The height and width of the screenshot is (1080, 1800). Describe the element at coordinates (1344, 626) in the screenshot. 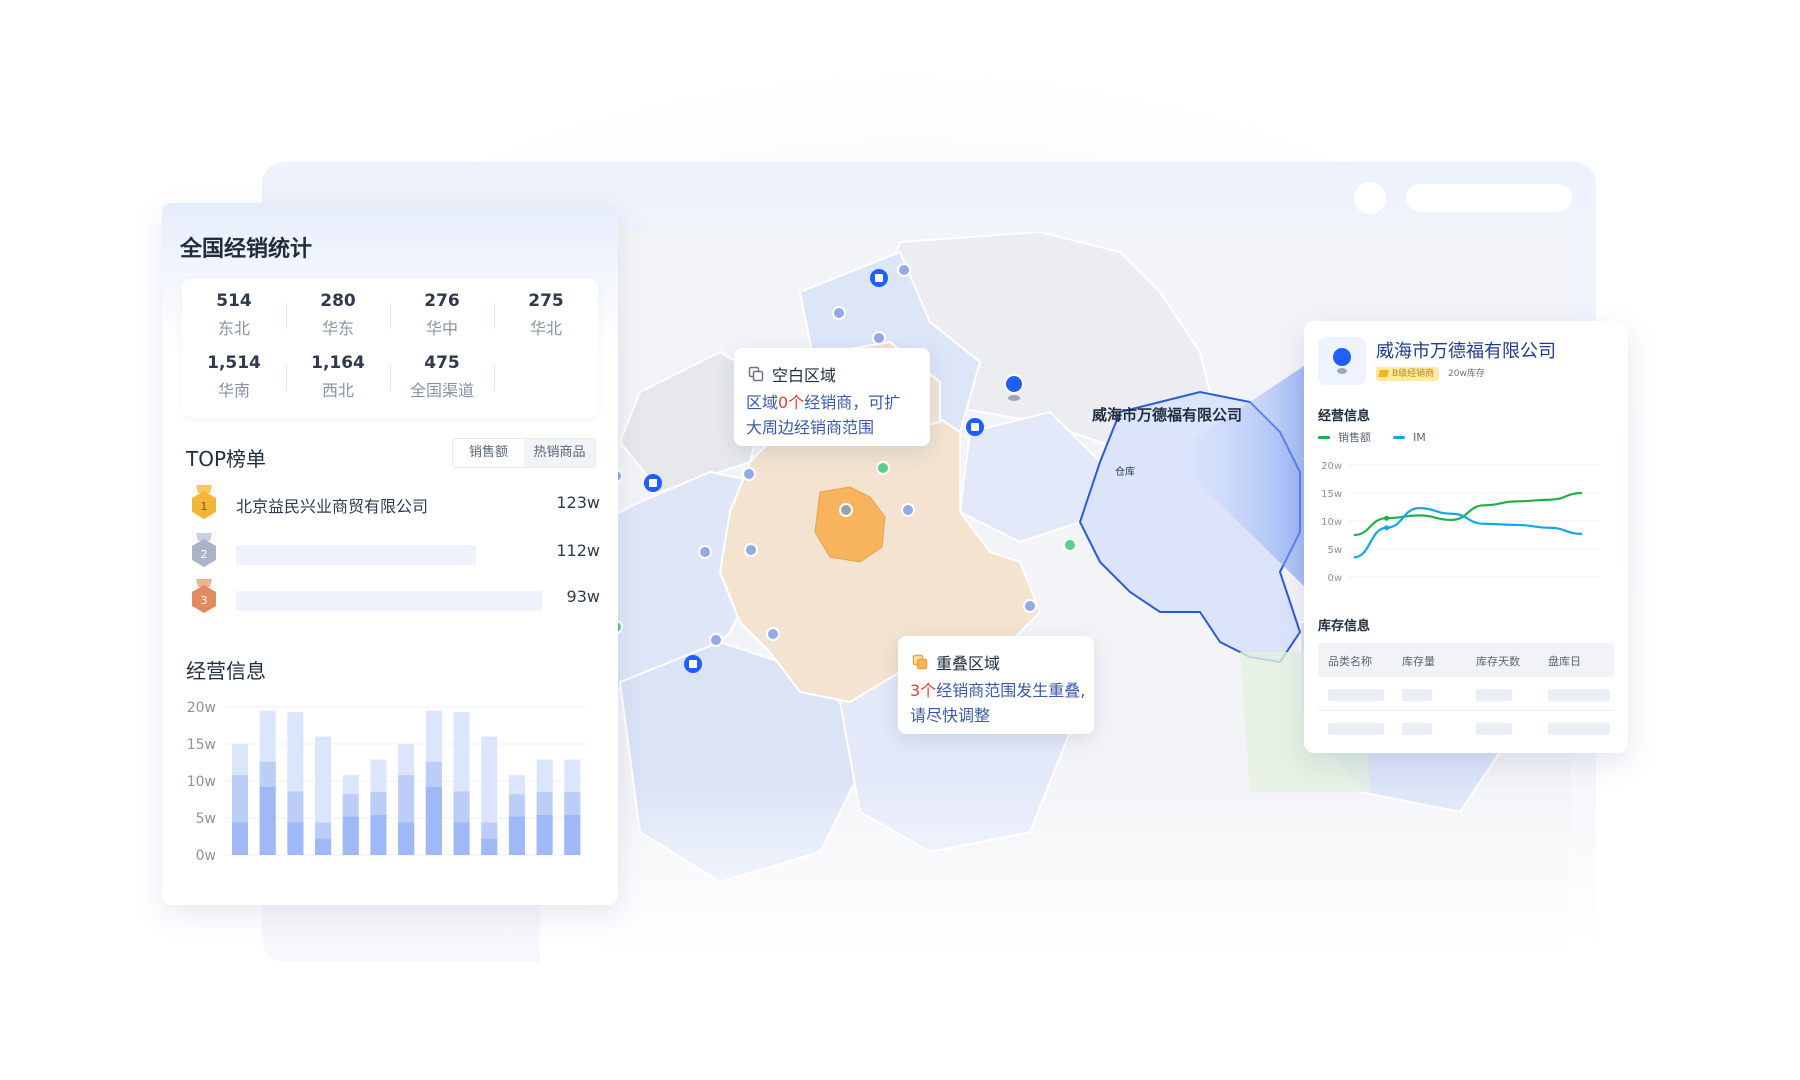

I see `stock-info-title: 库存信息` at that location.